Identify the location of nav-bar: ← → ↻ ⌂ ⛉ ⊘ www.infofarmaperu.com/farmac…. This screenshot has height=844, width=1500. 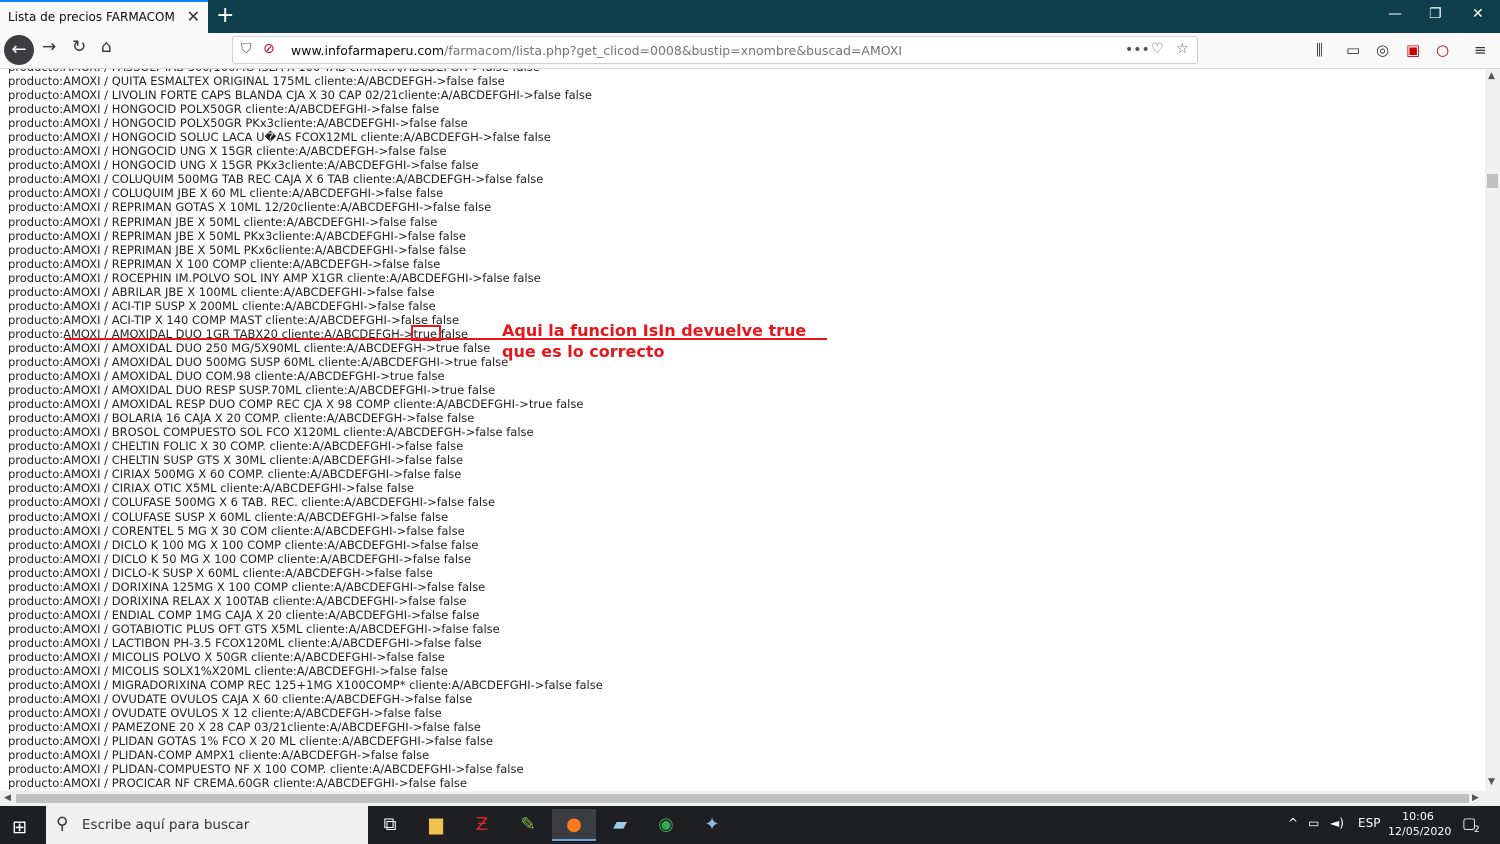
(750, 51).